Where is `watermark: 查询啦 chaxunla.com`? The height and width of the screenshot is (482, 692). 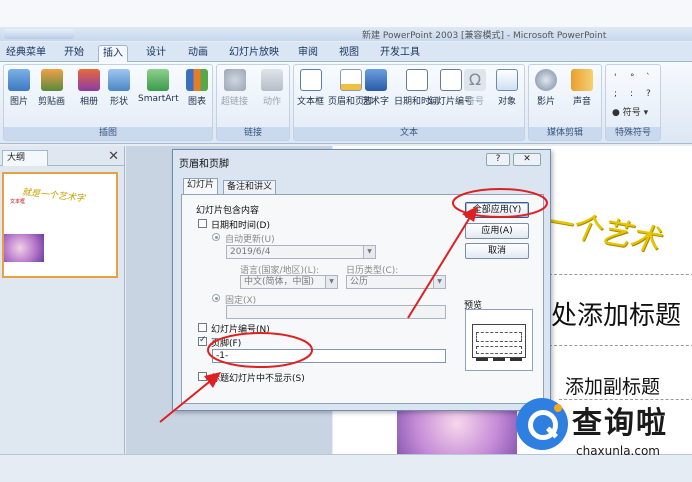
watermark: 查询啦 chaxunla.com is located at coordinates (604, 428).